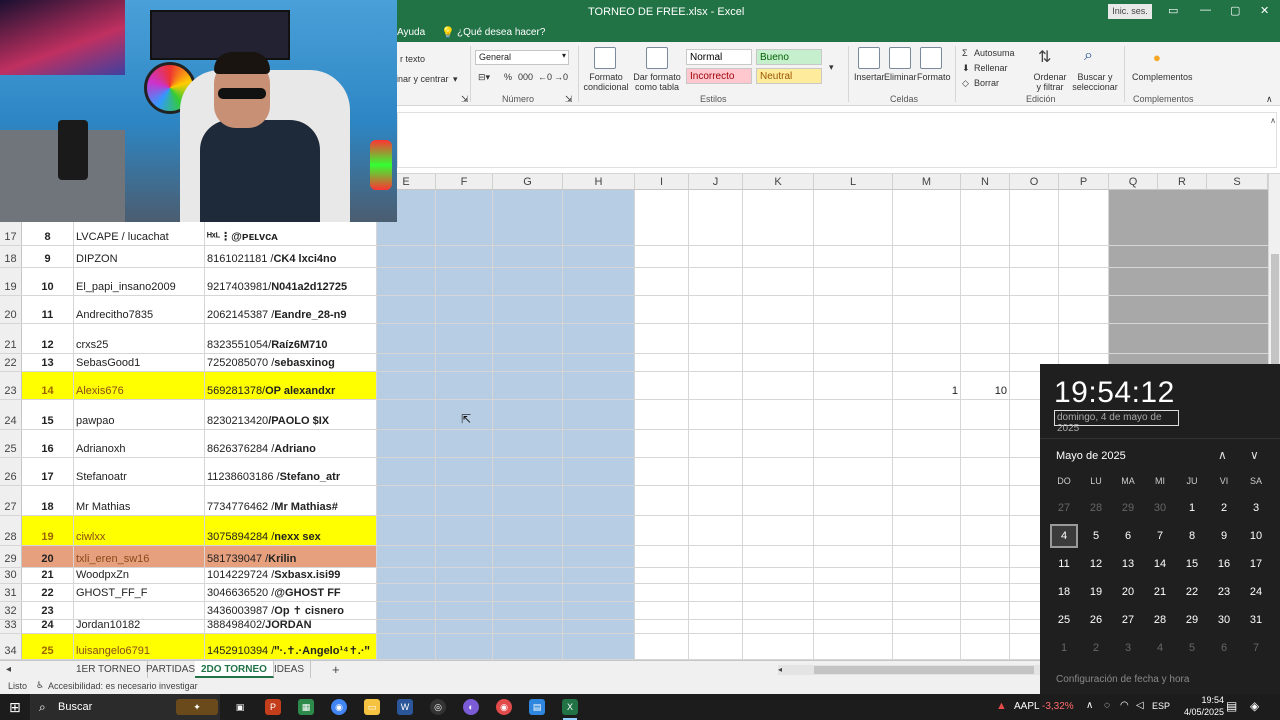  Describe the element at coordinates (1160, 564) in the screenshot. I see `calendar-day: 14` at that location.